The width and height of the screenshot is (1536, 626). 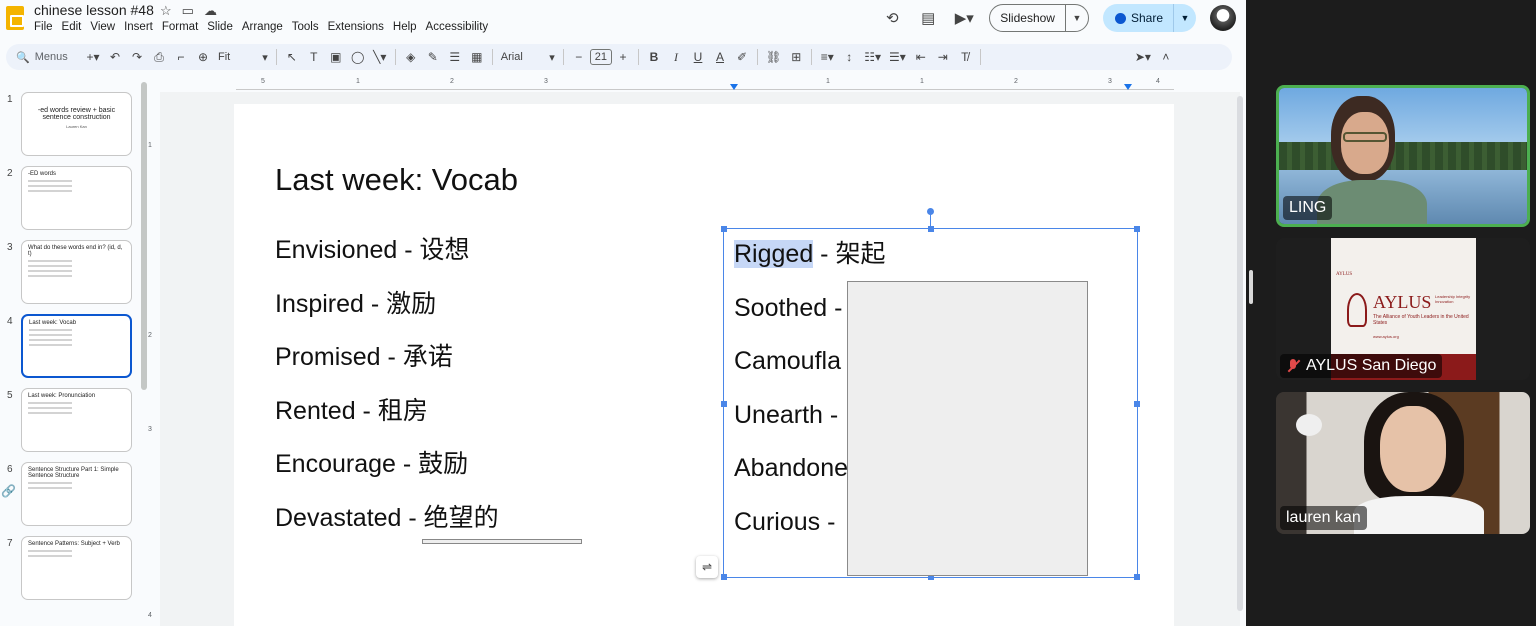 What do you see at coordinates (1028, 18) in the screenshot?
I see `slideshow-label: Slideshow` at bounding box center [1028, 18].